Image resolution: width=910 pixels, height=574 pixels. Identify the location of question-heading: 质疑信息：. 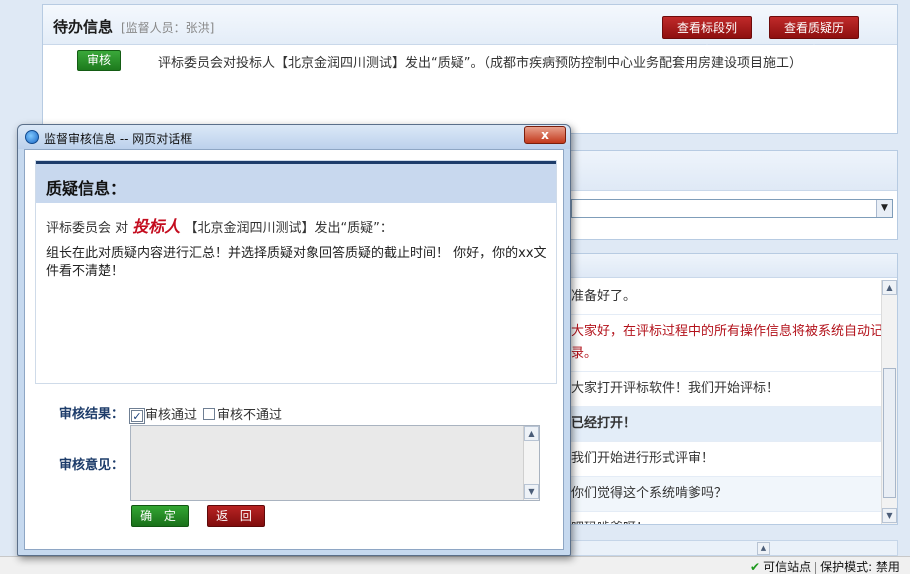
(86, 188).